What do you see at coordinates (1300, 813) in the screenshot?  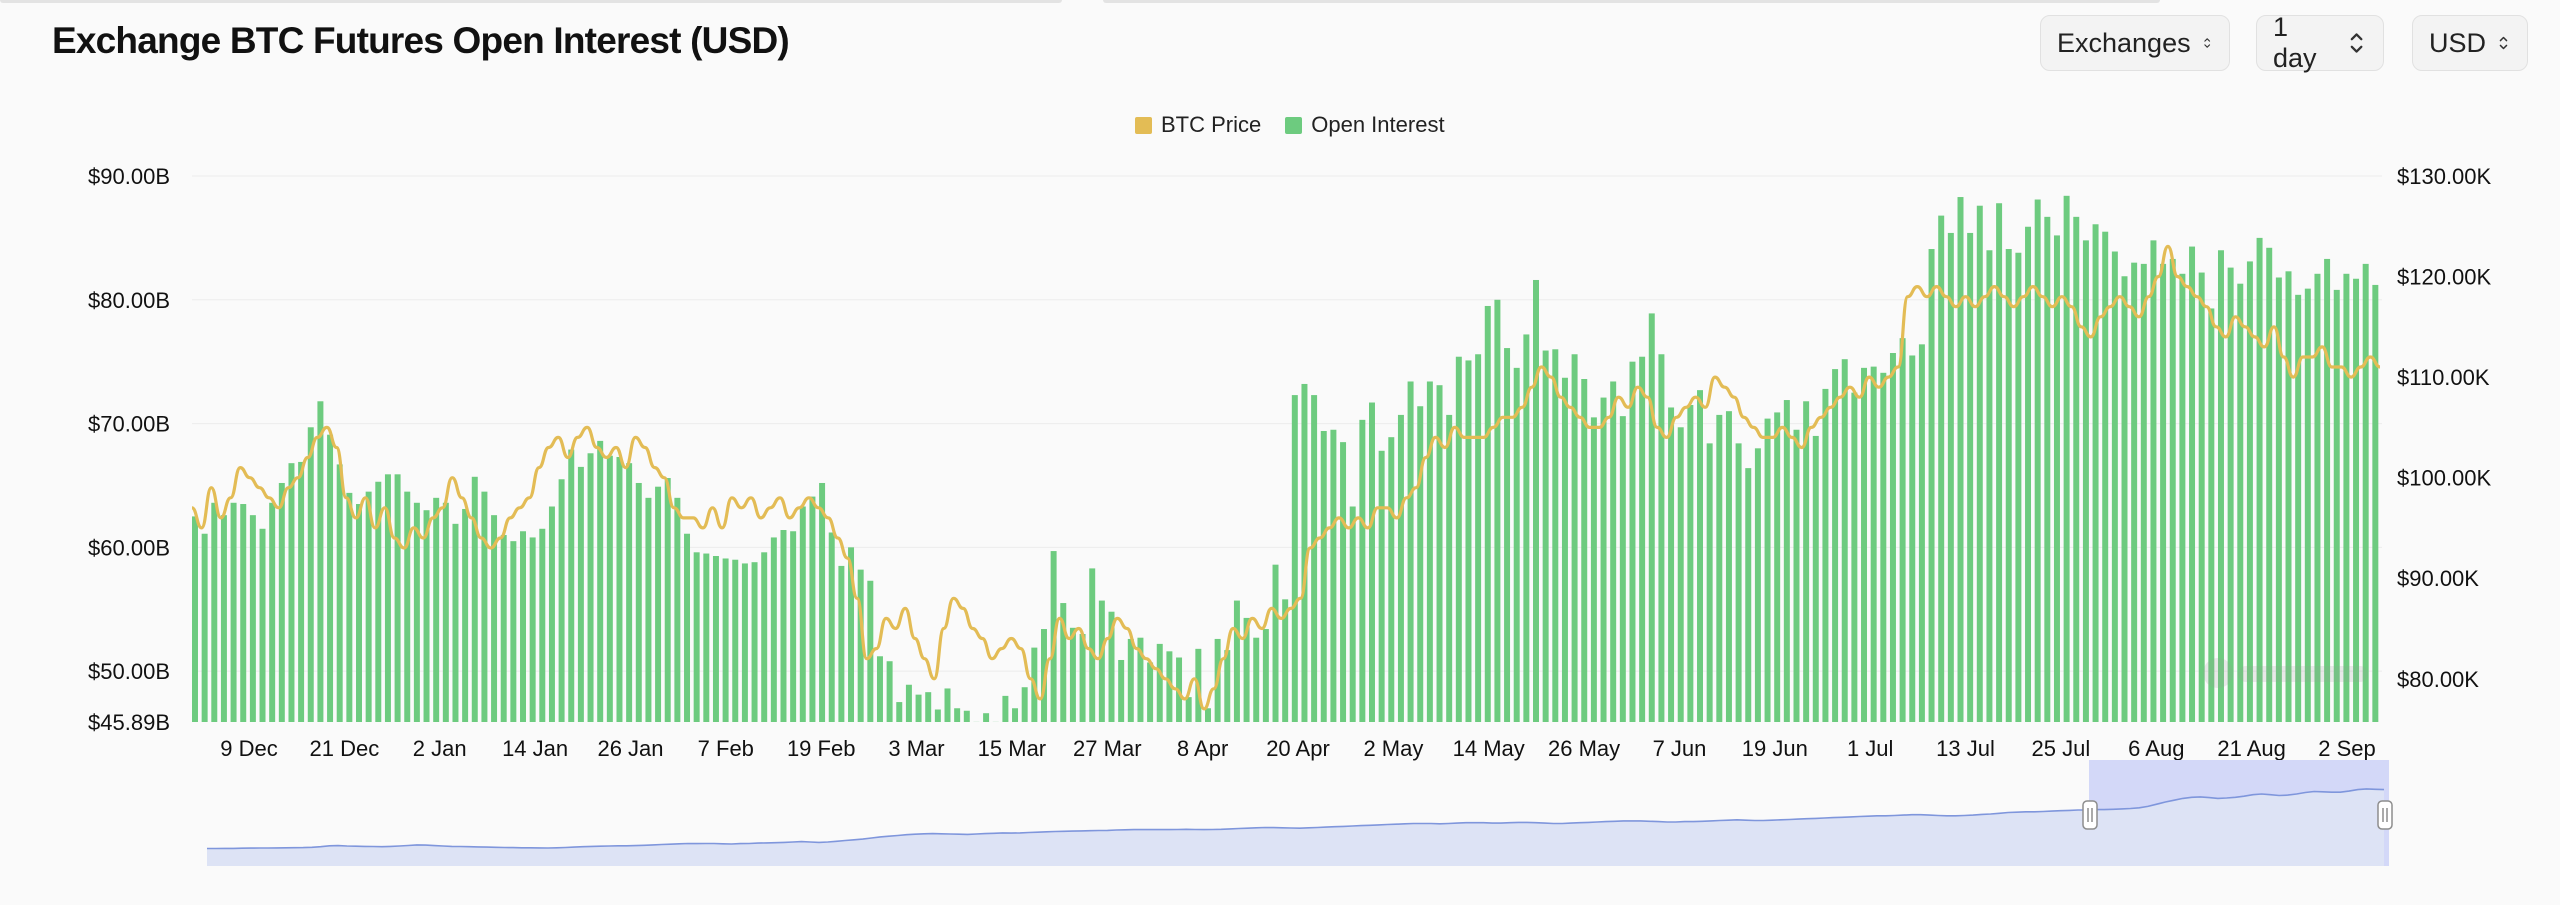 I see `range-navigator` at bounding box center [1300, 813].